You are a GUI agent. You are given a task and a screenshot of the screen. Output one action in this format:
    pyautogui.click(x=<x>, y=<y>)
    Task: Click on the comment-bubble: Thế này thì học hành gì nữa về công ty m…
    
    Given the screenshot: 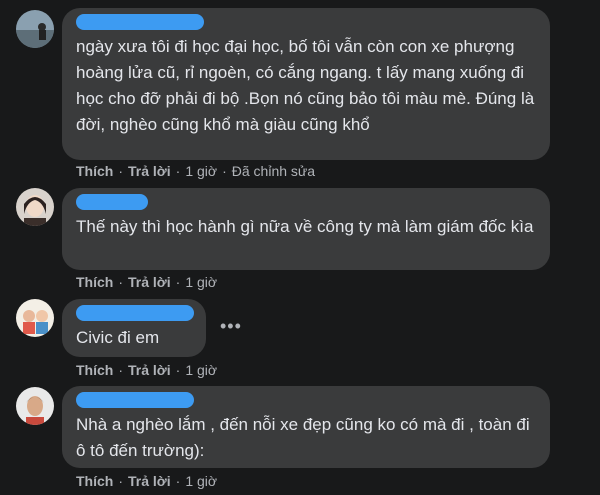 What is the action you would take?
    pyautogui.click(x=306, y=229)
    